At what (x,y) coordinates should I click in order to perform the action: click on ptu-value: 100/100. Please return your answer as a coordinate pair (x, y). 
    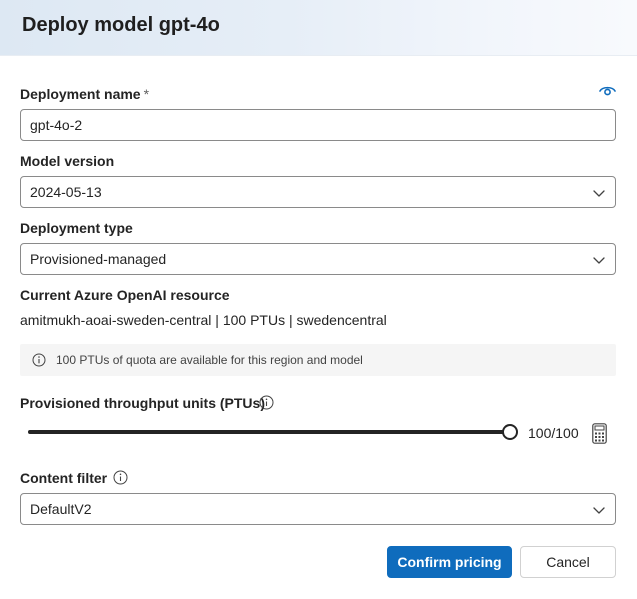
    Looking at the image, I should click on (553, 433).